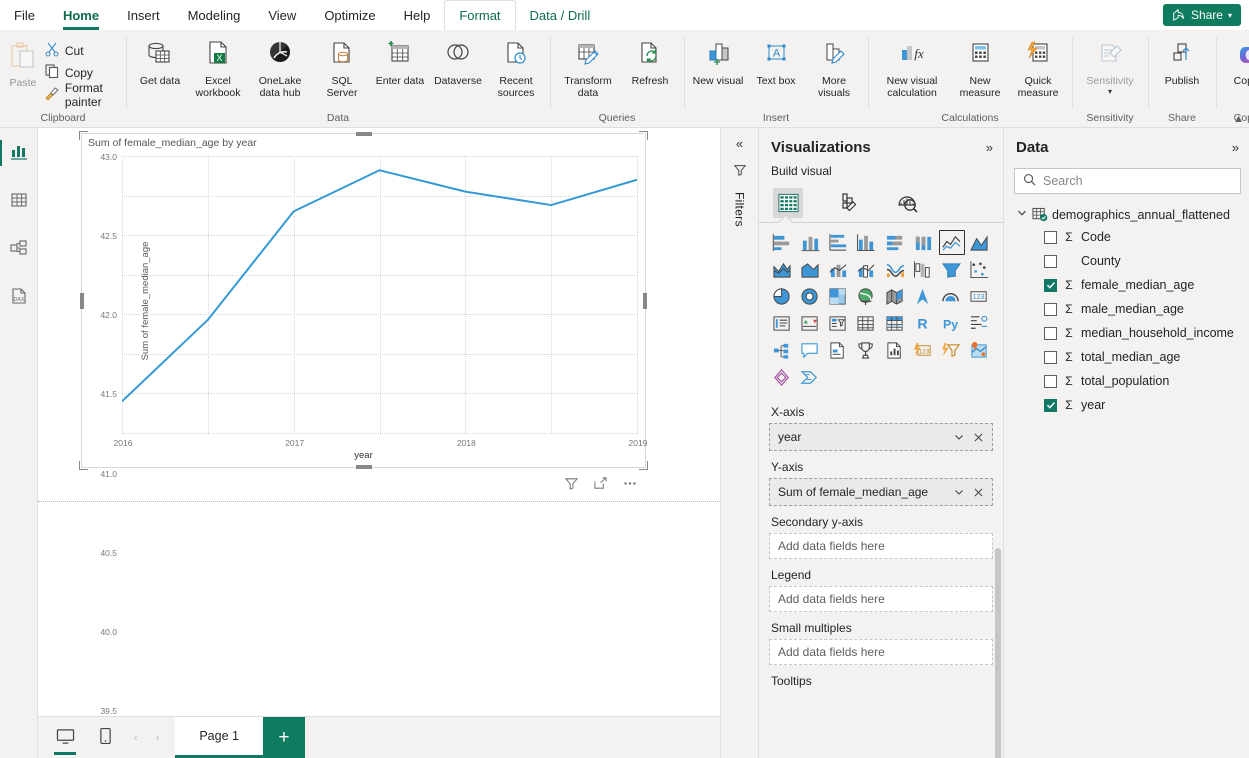  Describe the element at coordinates (908, 203) in the screenshot. I see `analytics-tab` at that location.